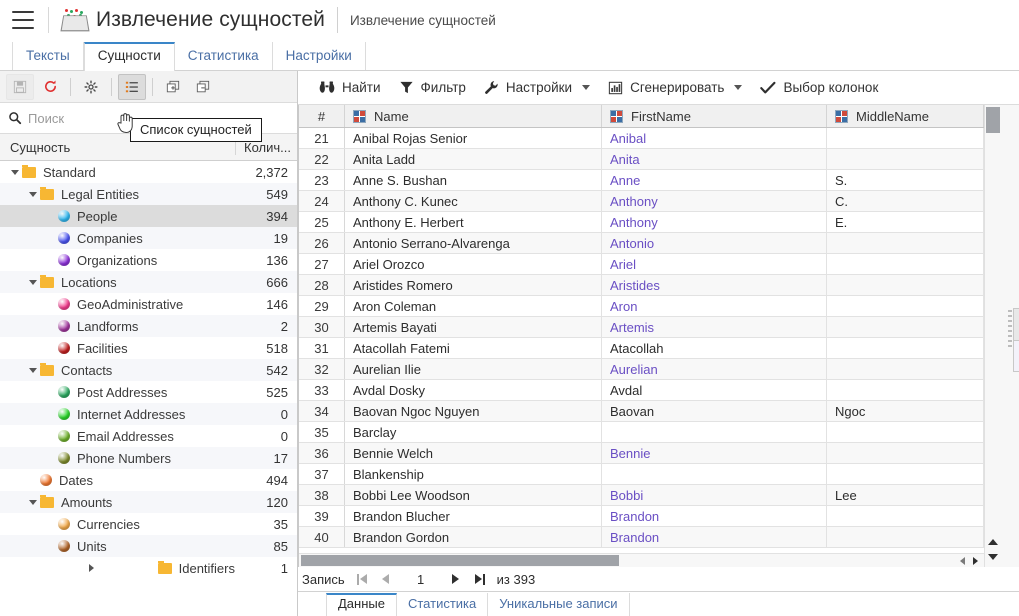  Describe the element at coordinates (361, 604) in the screenshot. I see `bottom-tab-0: Данные` at that location.